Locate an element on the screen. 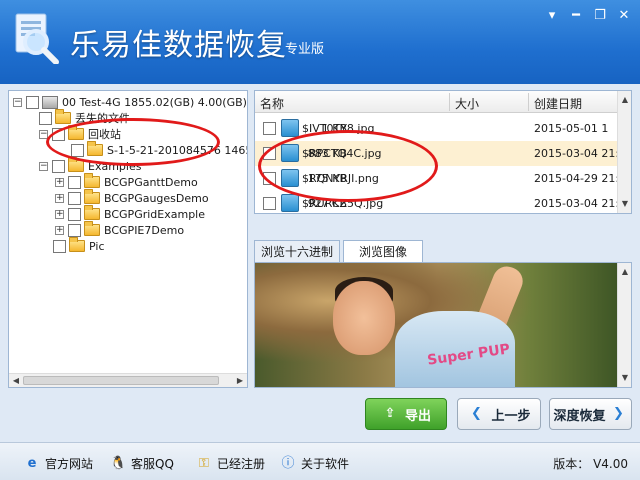 This screenshot has width=640, height=480. tree-item-bcgpie7demo: + BCGPIE7Demo is located at coordinates (120, 229).